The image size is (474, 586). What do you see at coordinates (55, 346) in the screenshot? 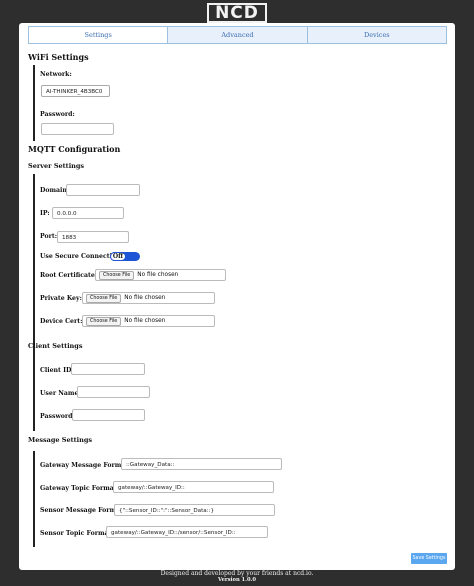
I see `client-settings-heading: Client Settings` at bounding box center [55, 346].